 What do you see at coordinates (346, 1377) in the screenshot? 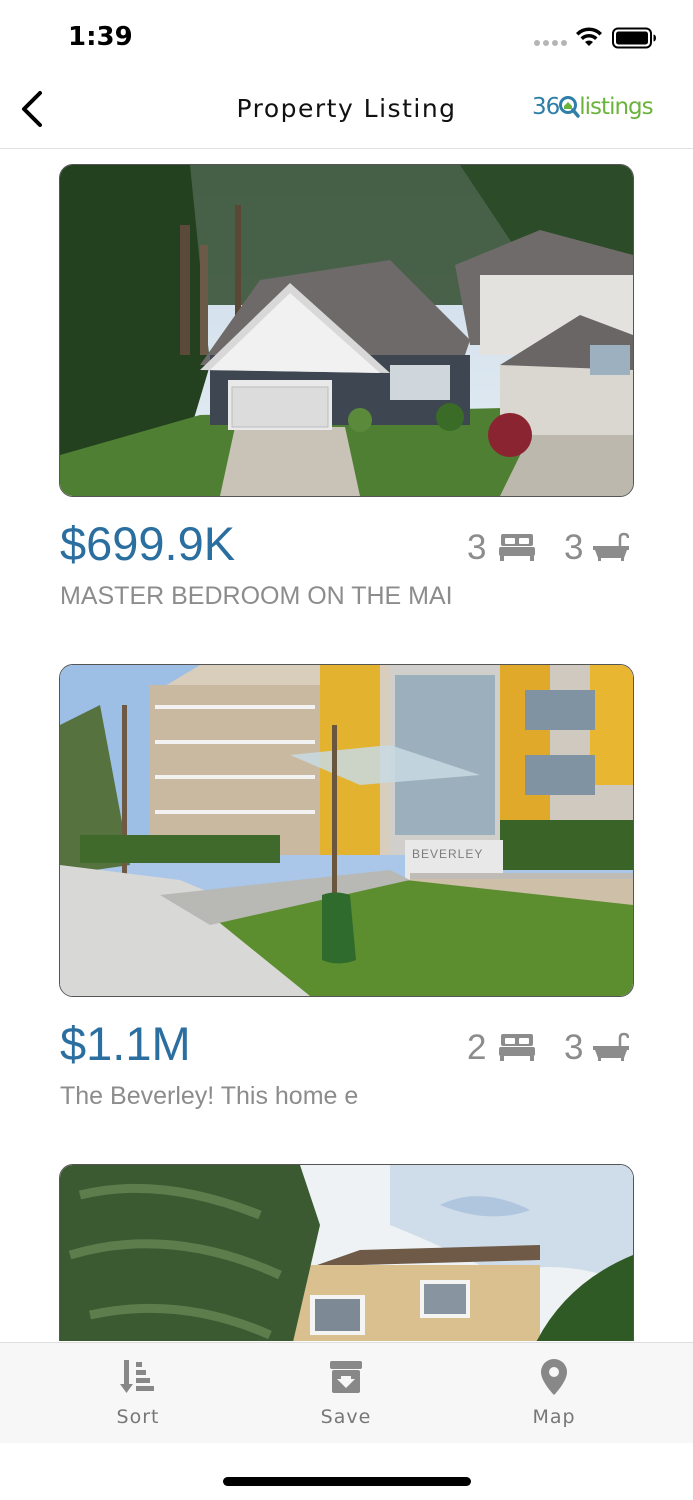
I see `archive-box-icon` at bounding box center [346, 1377].